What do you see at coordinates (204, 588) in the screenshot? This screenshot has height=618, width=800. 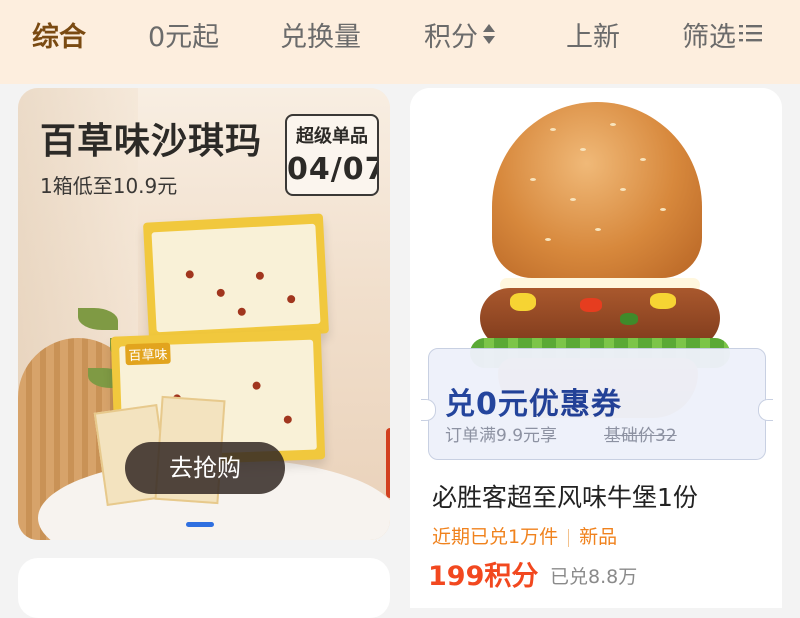 I see `next-product-card` at bounding box center [204, 588].